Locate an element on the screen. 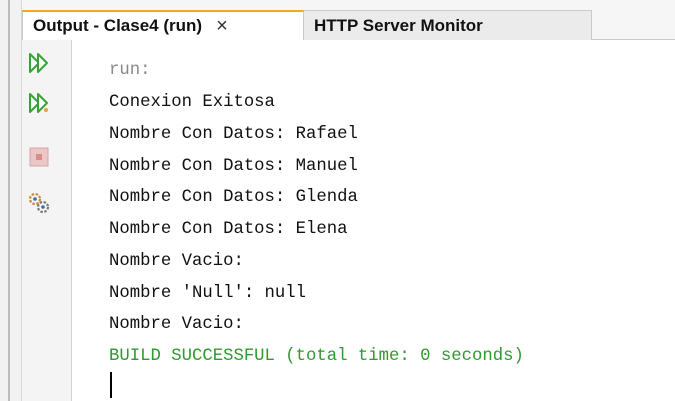  splitter-grip is located at coordinates (9, 200).